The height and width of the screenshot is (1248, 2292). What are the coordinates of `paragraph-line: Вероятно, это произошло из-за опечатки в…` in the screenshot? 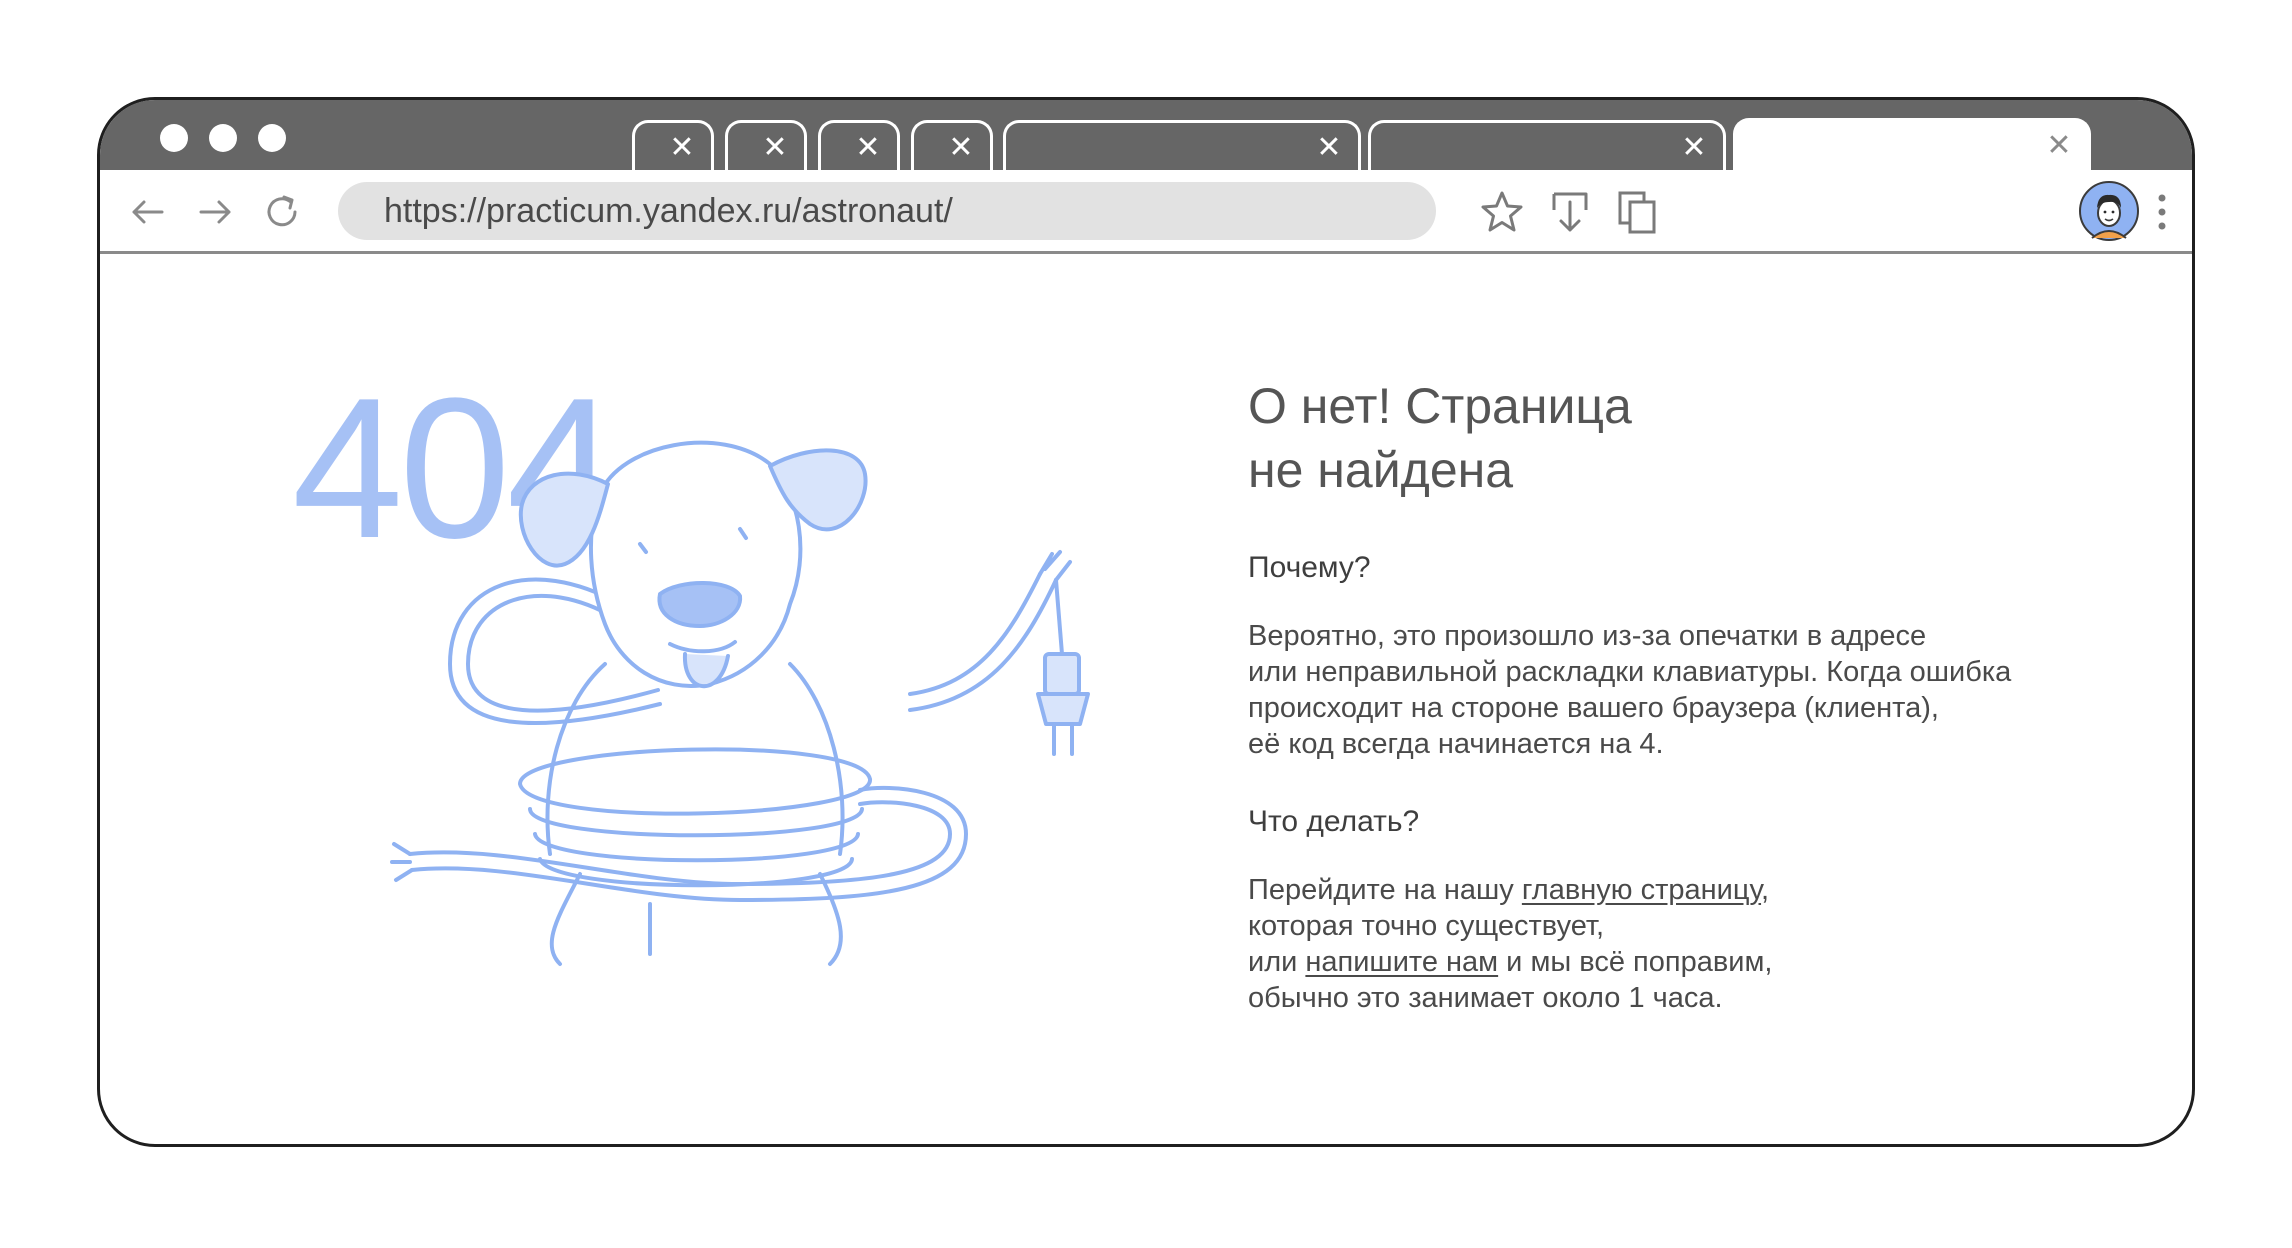 It's located at (1587, 636).